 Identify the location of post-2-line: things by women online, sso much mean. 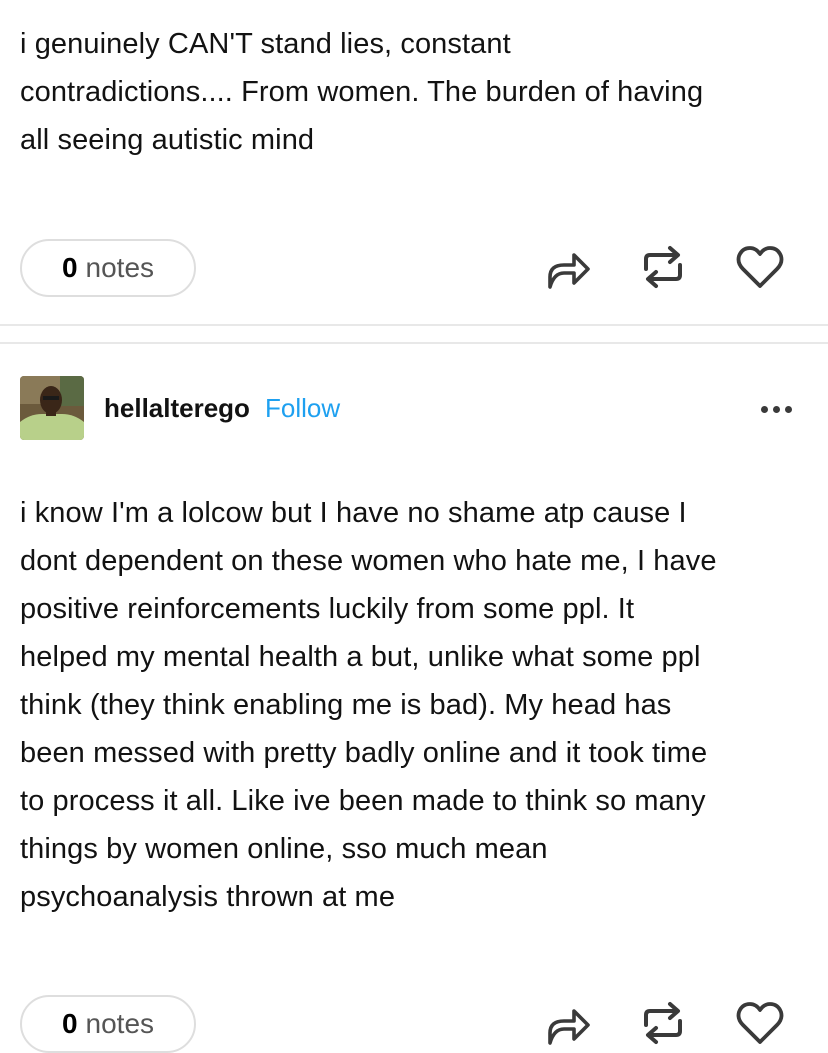
(284, 849).